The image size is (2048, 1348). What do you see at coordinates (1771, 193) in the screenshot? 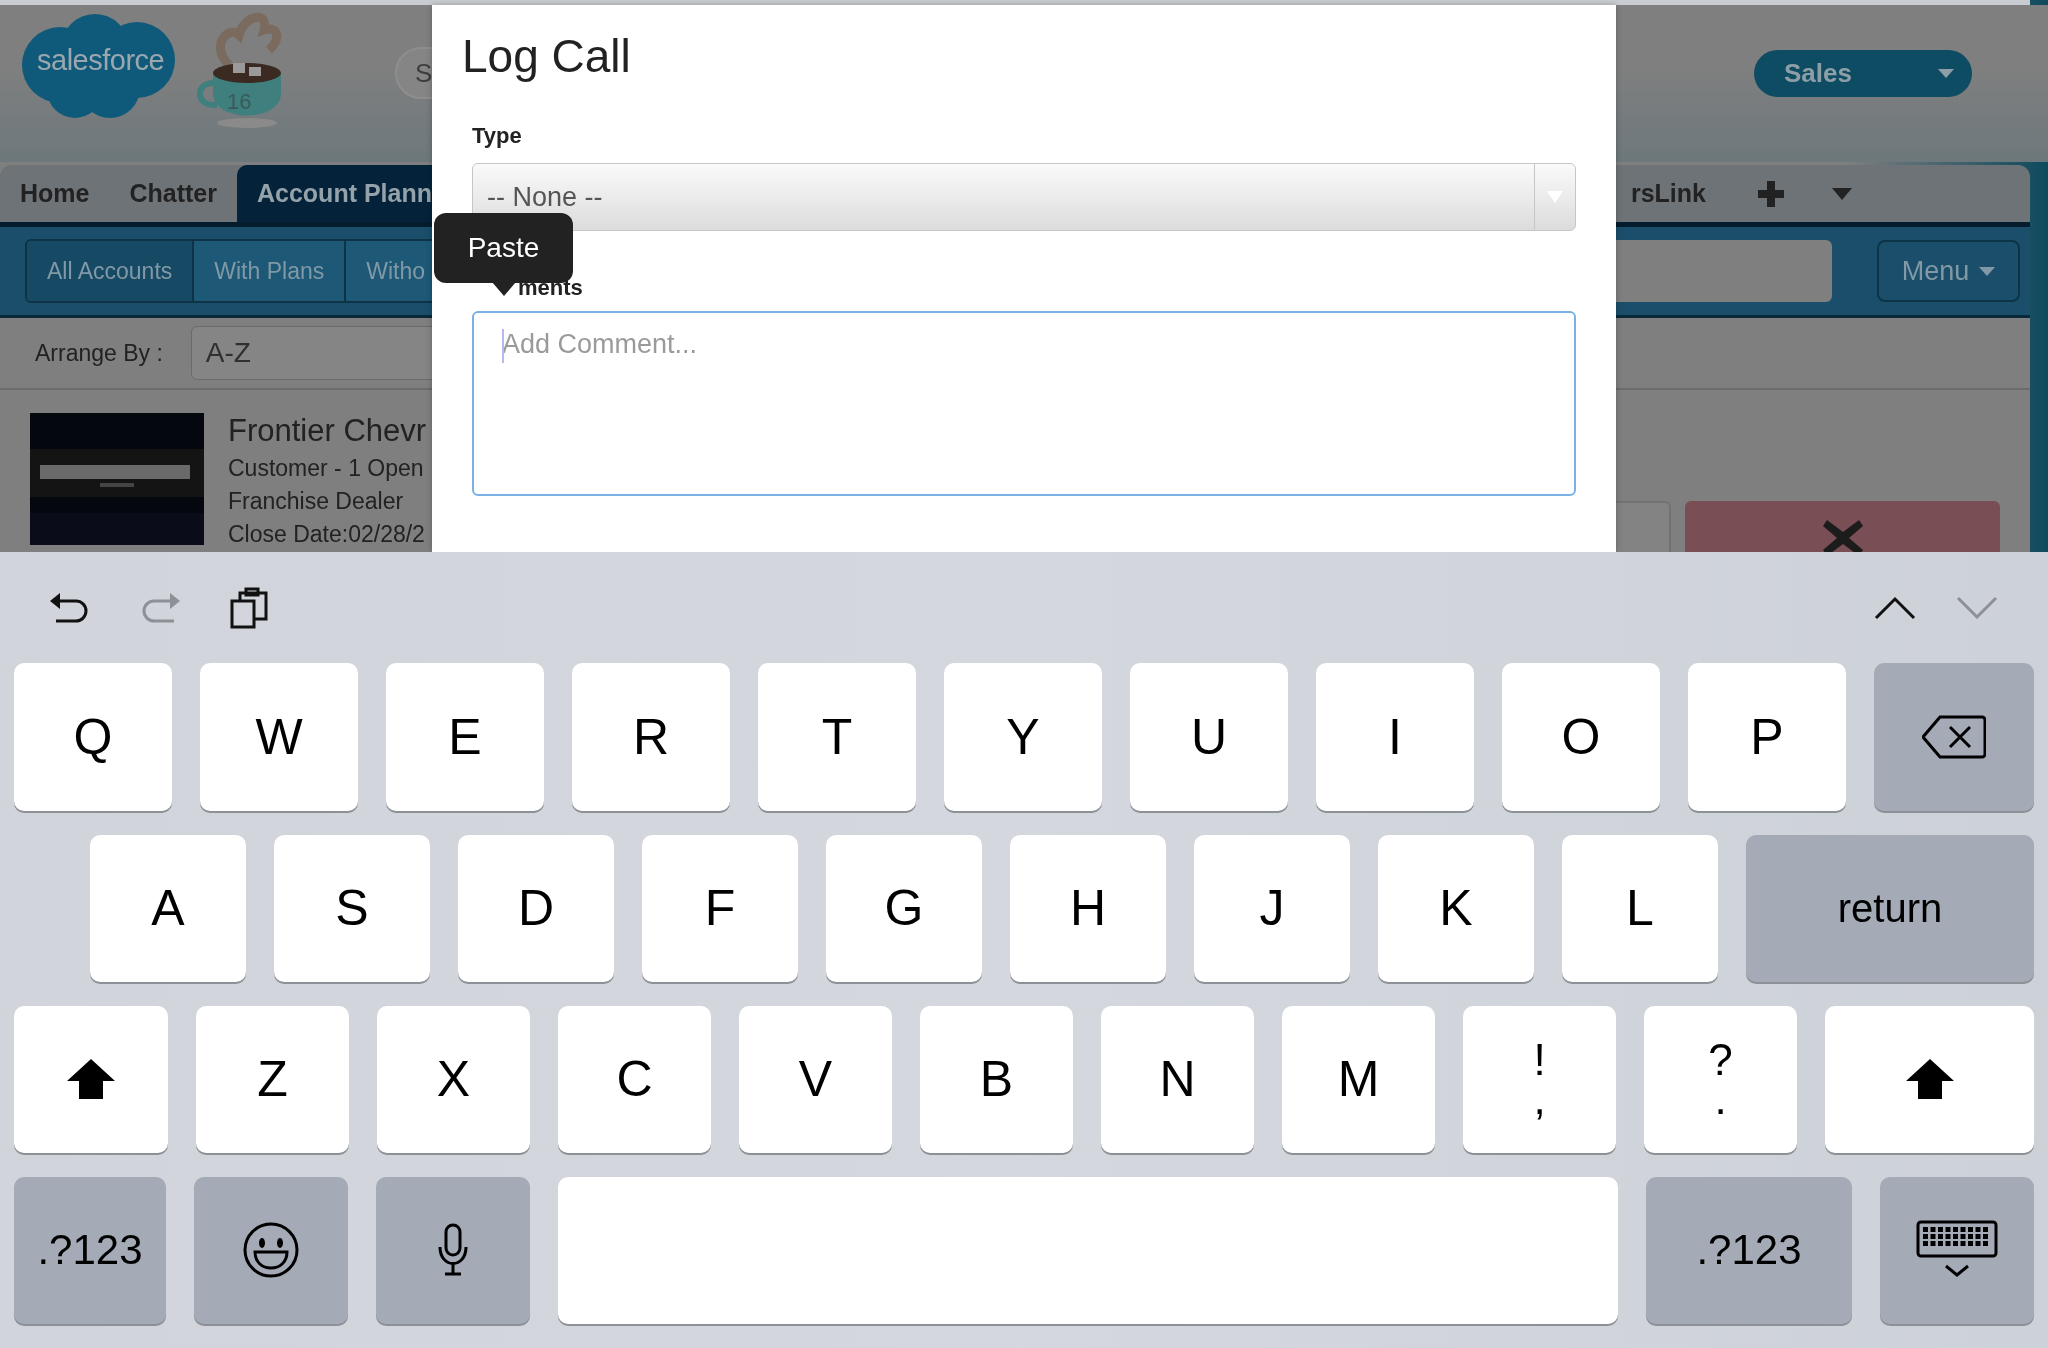
I see `plus-icon` at bounding box center [1771, 193].